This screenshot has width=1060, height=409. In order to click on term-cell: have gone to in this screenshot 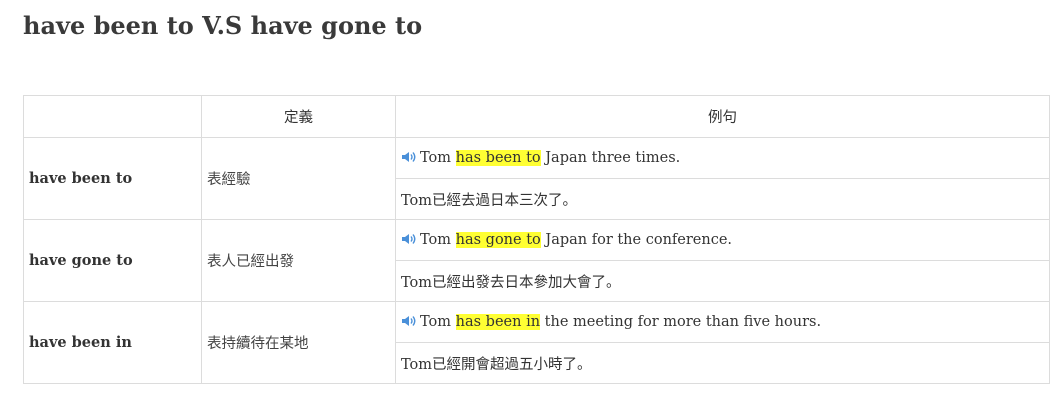, I will do `click(112, 260)`.